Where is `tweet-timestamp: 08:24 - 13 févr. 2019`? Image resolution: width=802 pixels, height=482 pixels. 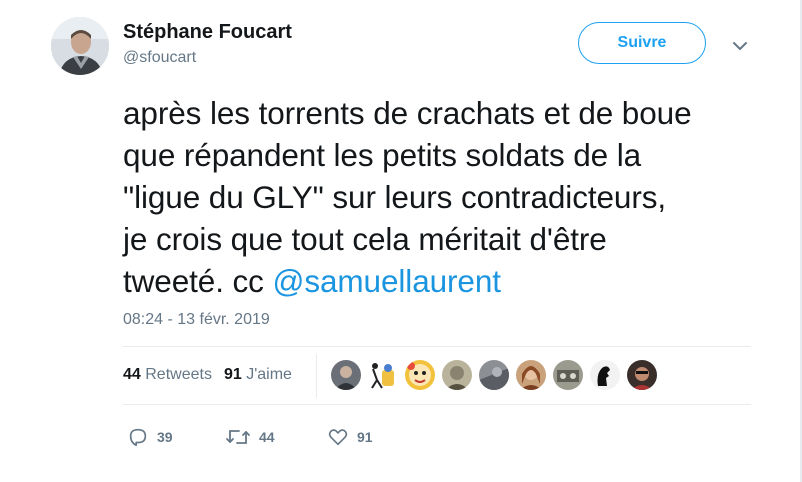
tweet-timestamp: 08:24 - 13 févr. 2019 is located at coordinates (196, 320).